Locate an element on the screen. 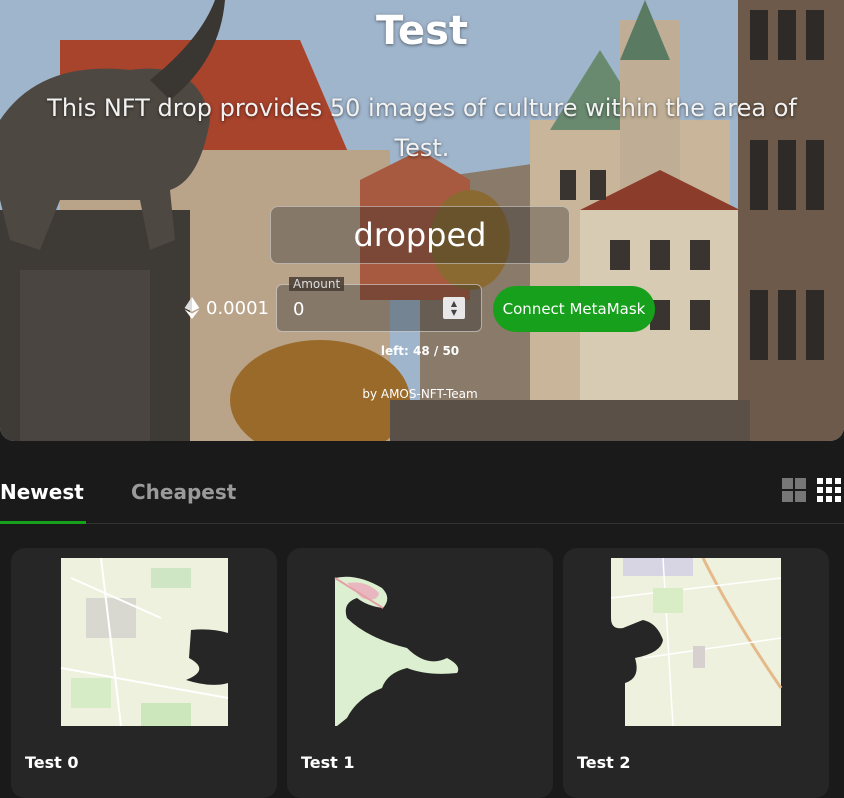  nft-card: Test 0 is located at coordinates (144, 673).